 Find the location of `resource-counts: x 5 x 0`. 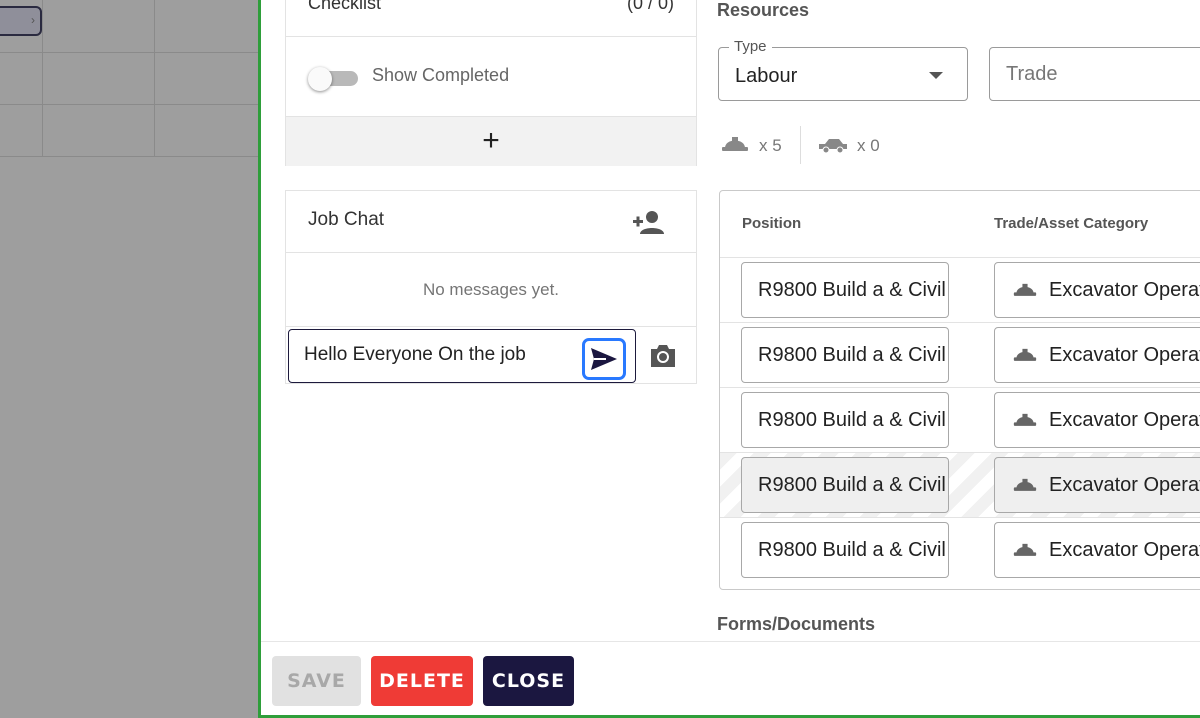

resource-counts: x 5 x 0 is located at coordinates (821, 145).